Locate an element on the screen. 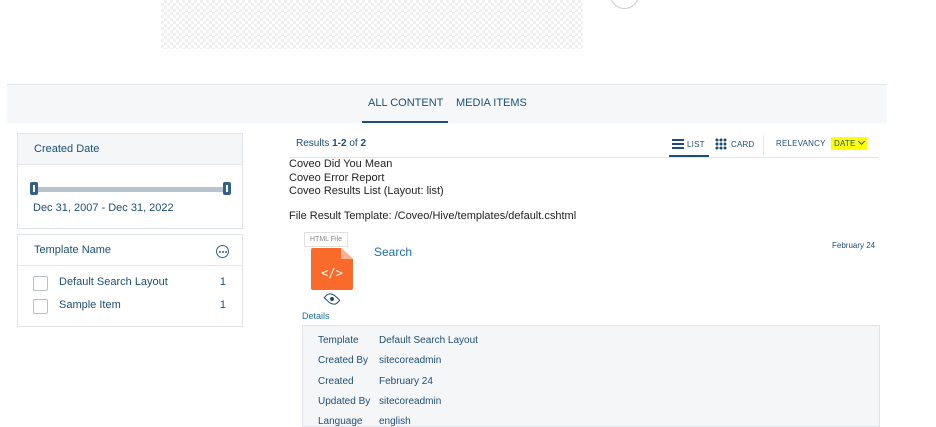 The image size is (936, 427). detail-key: Template is located at coordinates (338, 340).